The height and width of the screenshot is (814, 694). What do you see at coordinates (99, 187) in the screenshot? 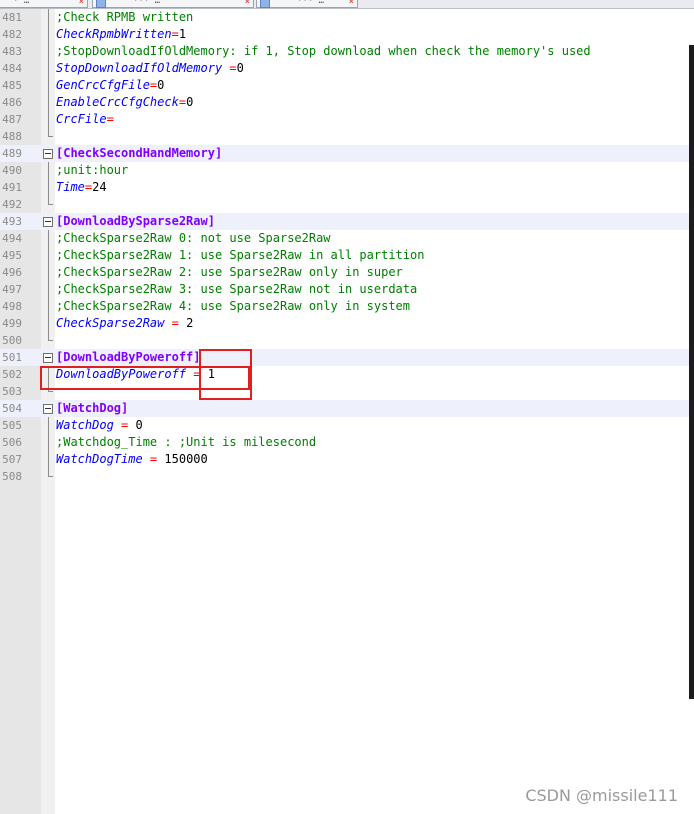
I see `setting-value: 24` at bounding box center [99, 187].